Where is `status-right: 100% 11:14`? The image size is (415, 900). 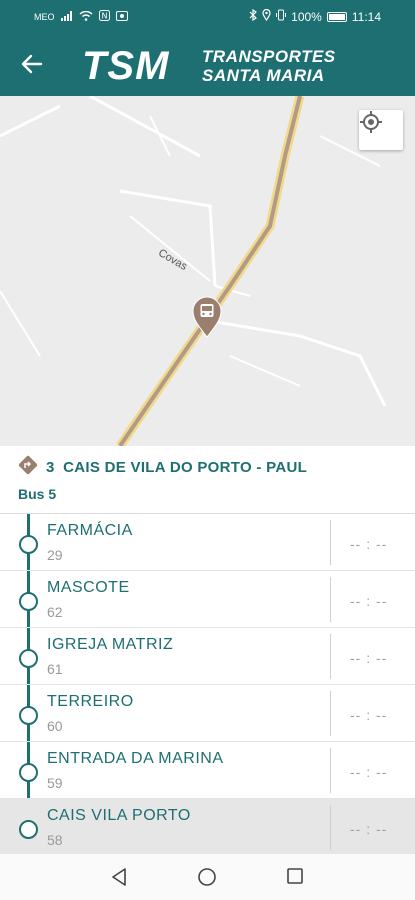 status-right: 100% 11:14 is located at coordinates (315, 16).